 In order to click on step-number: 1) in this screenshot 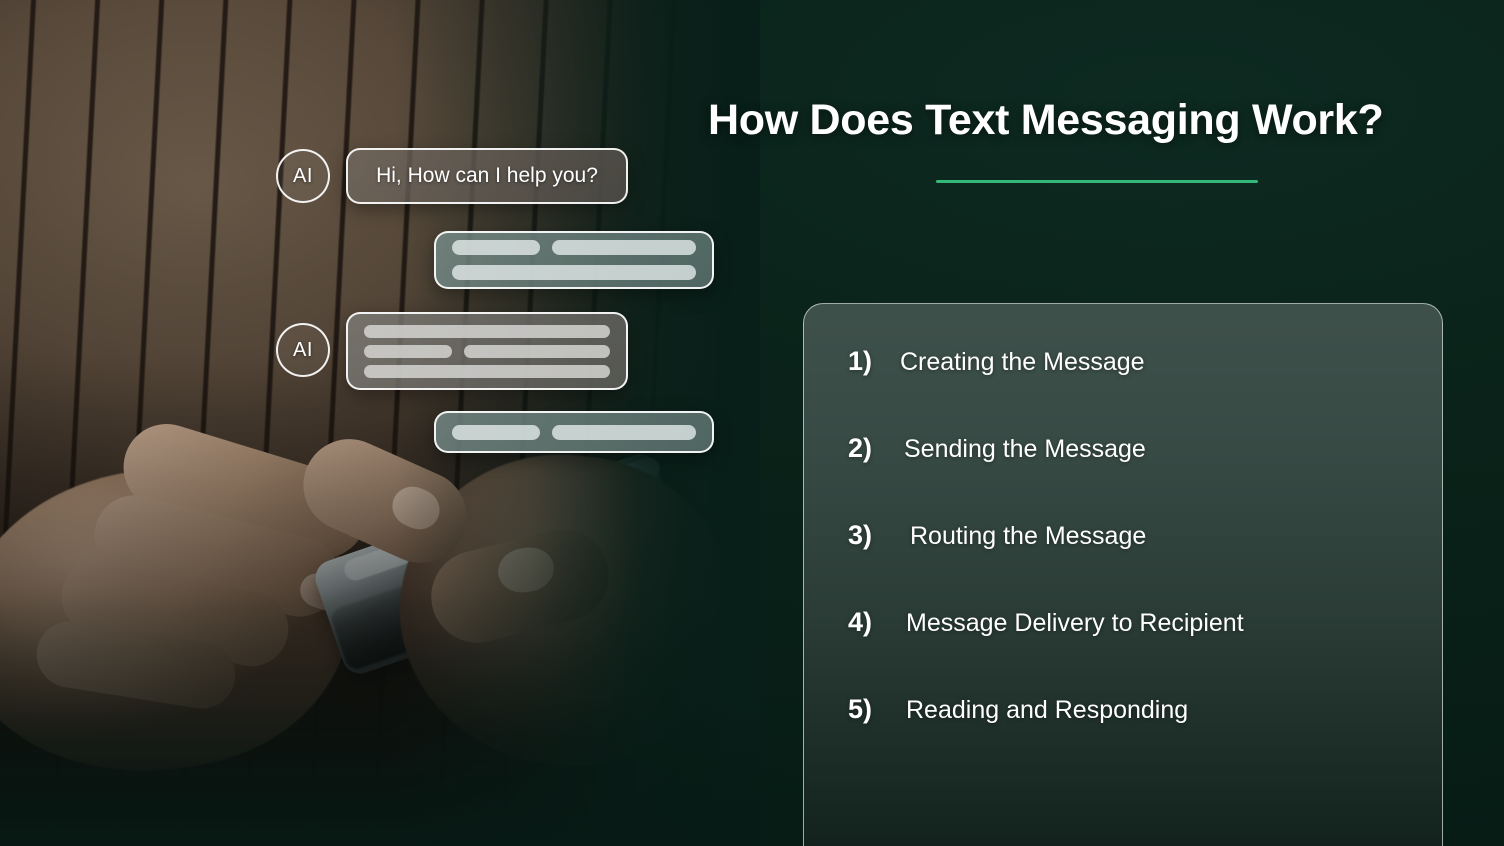, I will do `click(860, 361)`.